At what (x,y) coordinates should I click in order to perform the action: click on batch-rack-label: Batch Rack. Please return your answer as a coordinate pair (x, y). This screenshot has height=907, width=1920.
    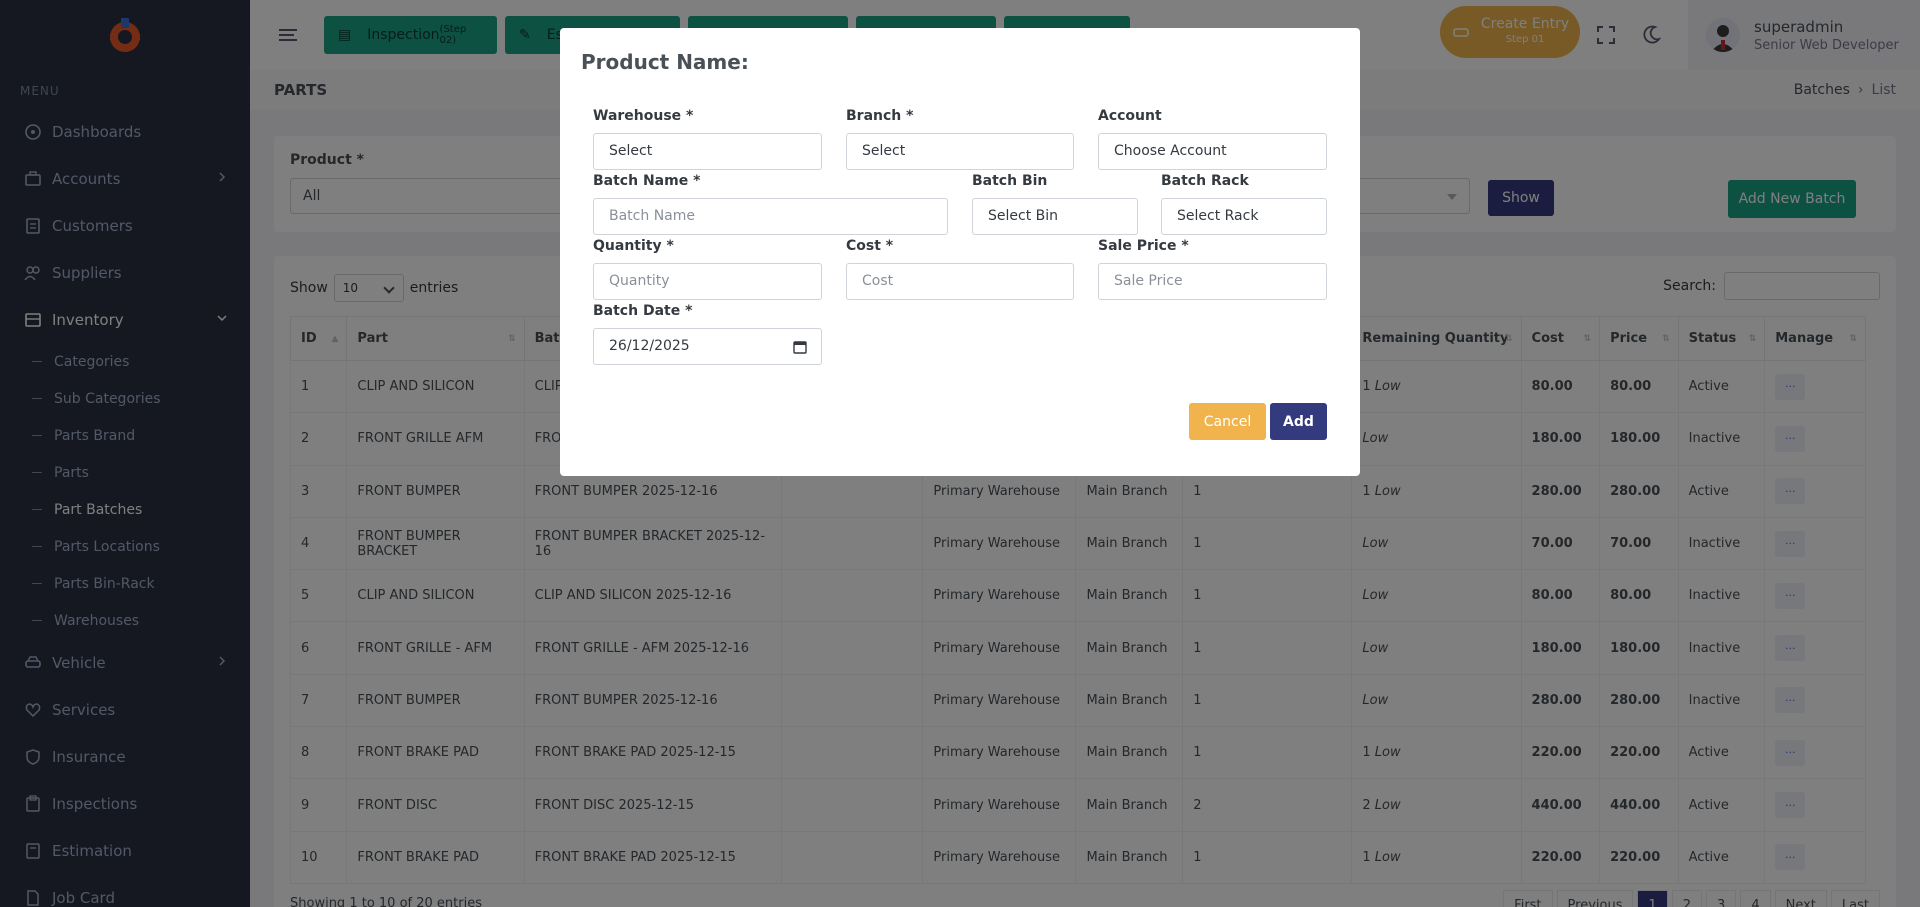
    Looking at the image, I should click on (1205, 181).